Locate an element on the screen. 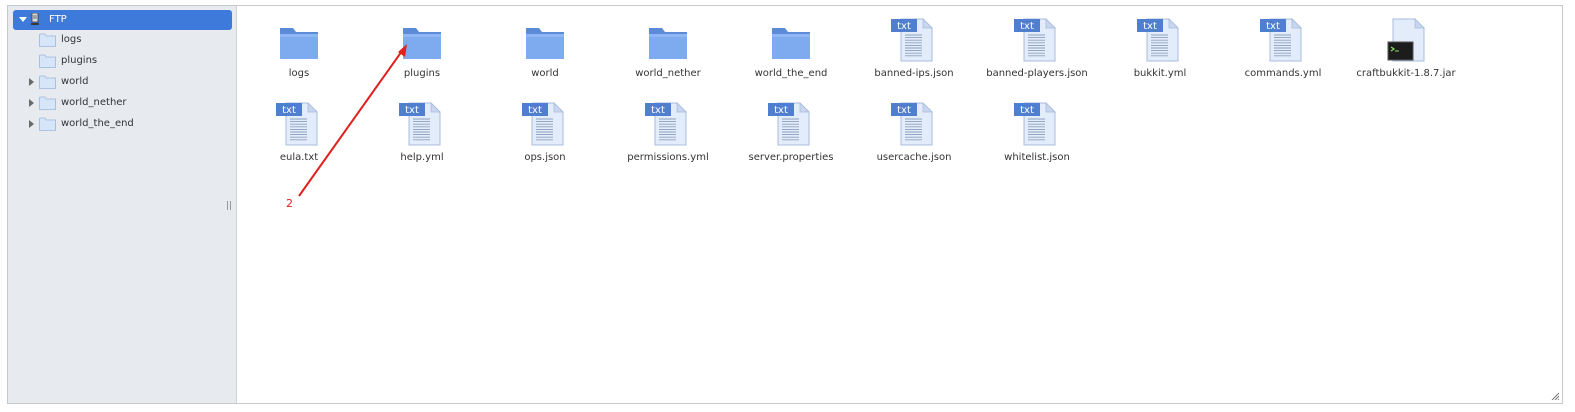 The image size is (1575, 412). file-name: world_nether is located at coordinates (668, 73).